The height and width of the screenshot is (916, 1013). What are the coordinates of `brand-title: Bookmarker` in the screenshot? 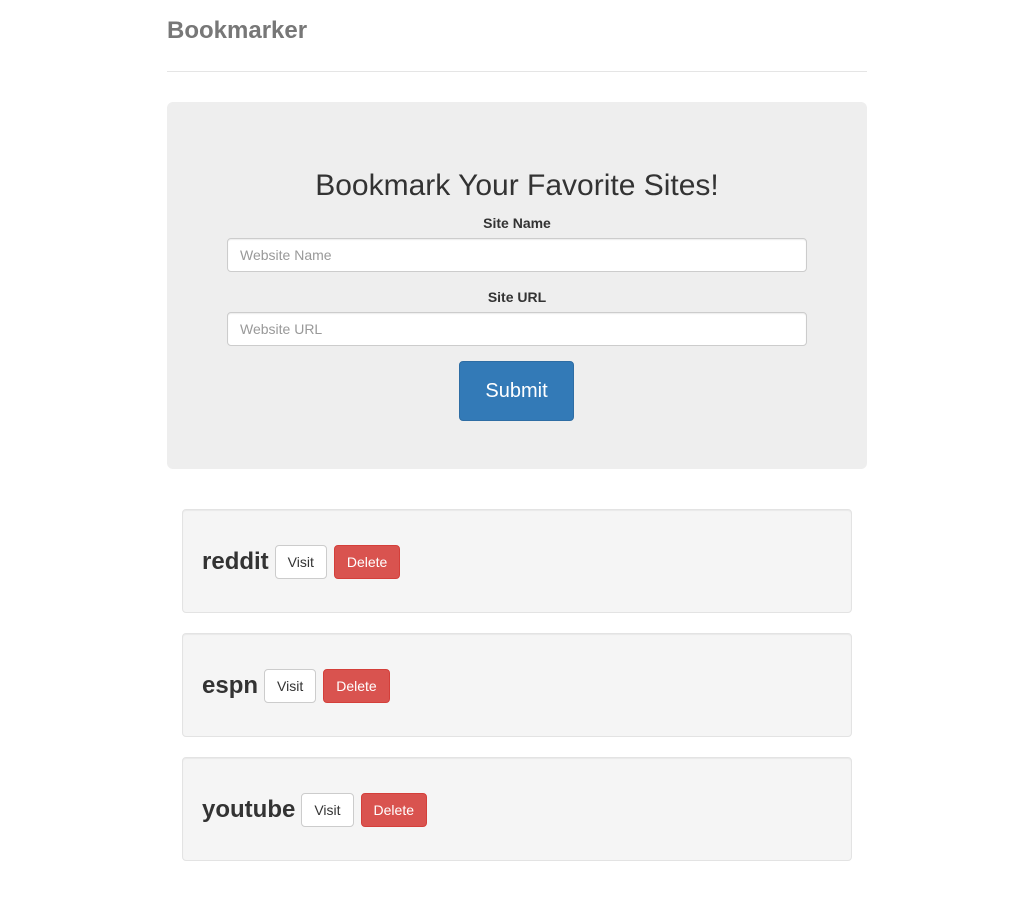 It's located at (237, 30).